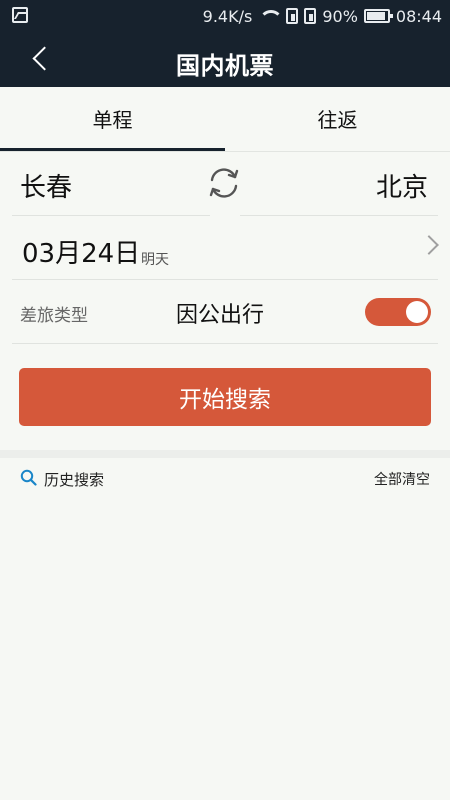 The height and width of the screenshot is (800, 450). Describe the element at coordinates (378, 16) in the screenshot. I see `battery-icon` at that location.